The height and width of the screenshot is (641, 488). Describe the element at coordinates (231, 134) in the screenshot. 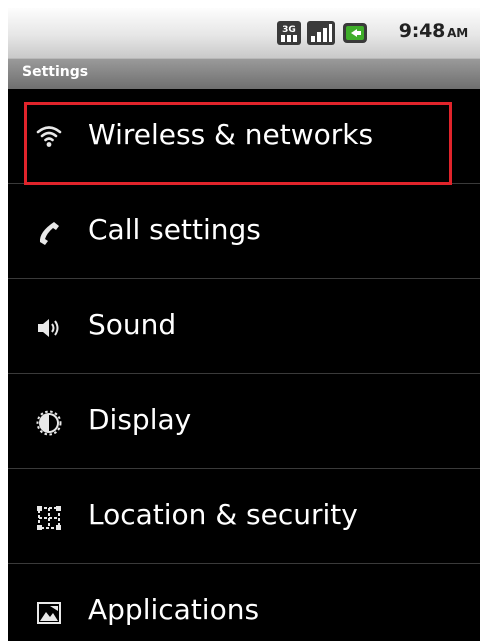

I see `settings-item-label: Wireless & networks` at that location.